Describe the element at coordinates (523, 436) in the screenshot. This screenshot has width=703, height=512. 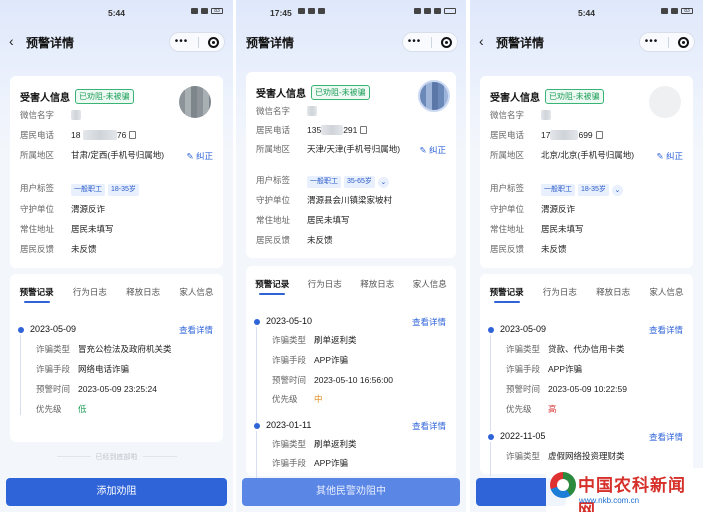
I see `record-date: 2022-11-05` at that location.